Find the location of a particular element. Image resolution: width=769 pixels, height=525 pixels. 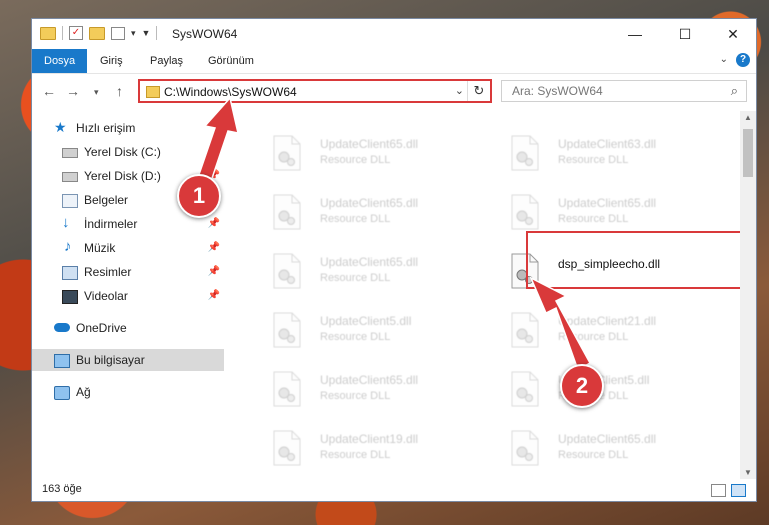

annotation-badge-2: 2 is located at coordinates (582, 386).